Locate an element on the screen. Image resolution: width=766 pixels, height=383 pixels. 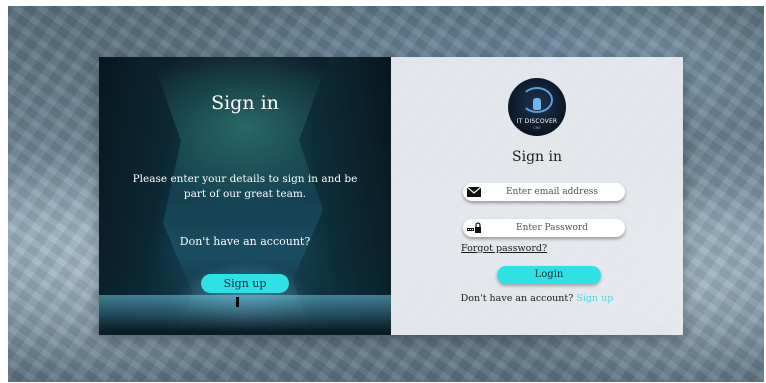
signup-prompt: Don't have an account? Sign up is located at coordinates (537, 298).